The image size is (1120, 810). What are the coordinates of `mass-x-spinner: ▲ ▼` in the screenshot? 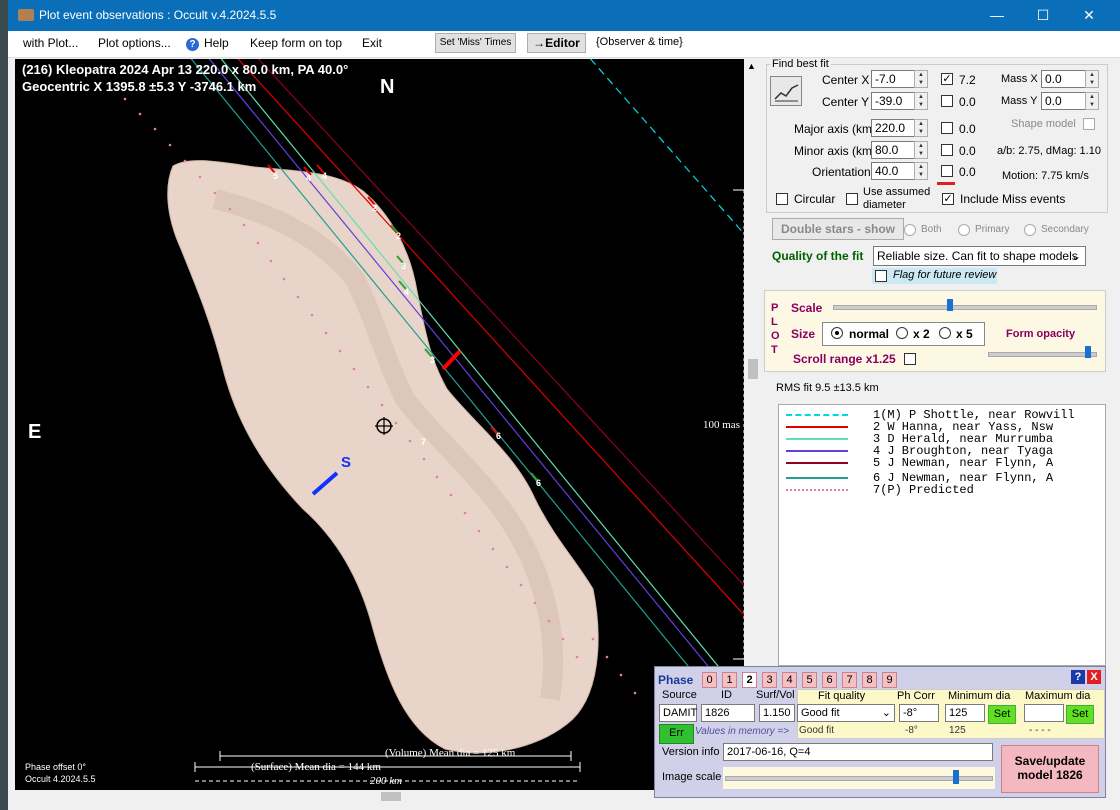 It's located at (1092, 79).